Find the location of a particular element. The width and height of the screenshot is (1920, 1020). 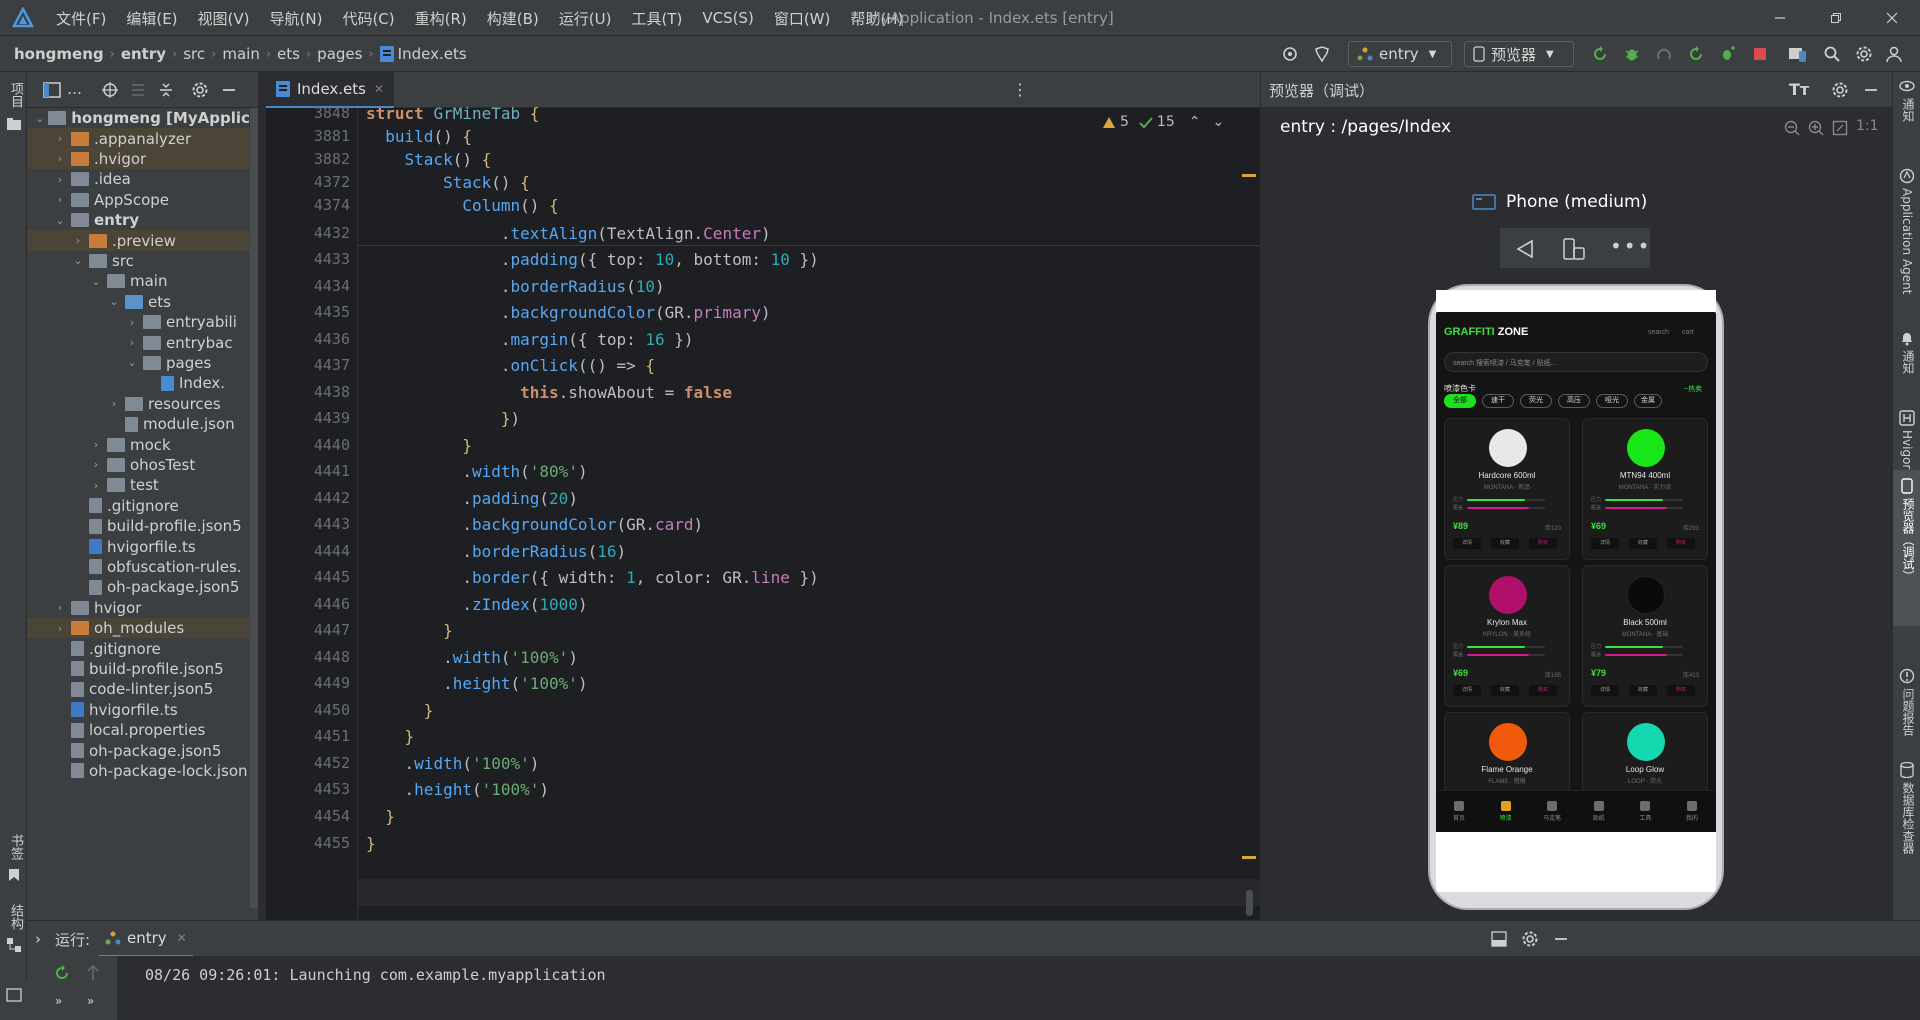

scroll-up-icon is located at coordinates (93, 973).